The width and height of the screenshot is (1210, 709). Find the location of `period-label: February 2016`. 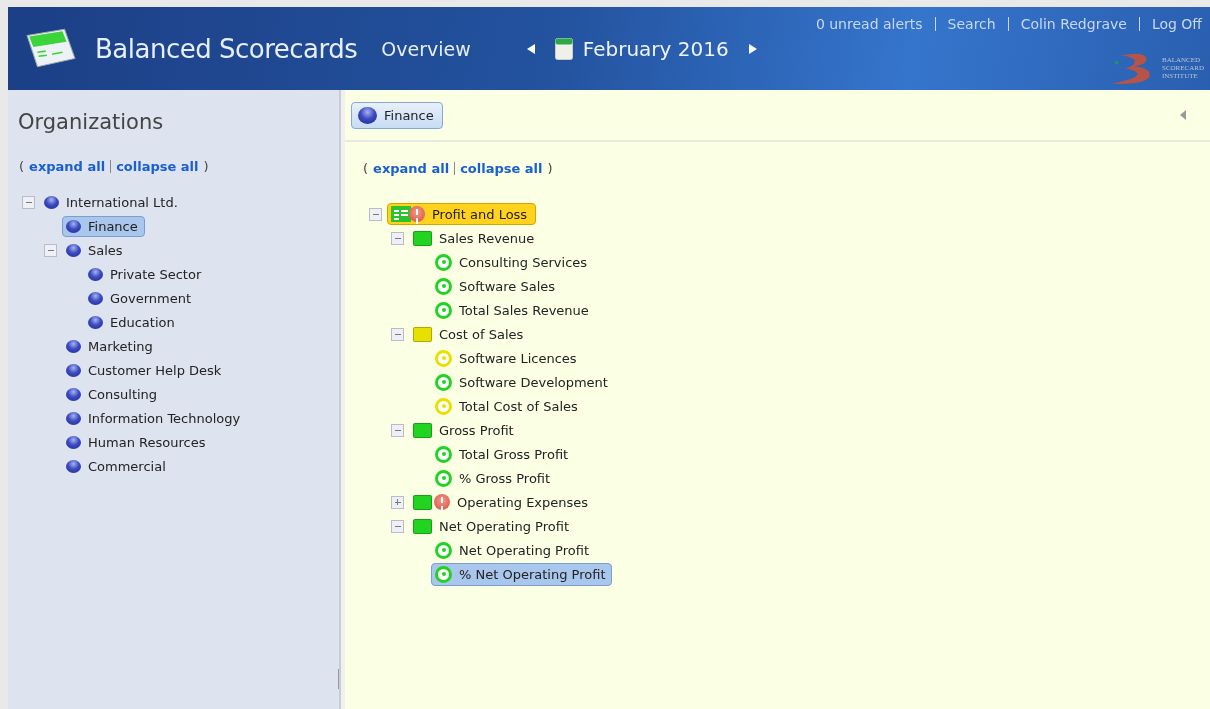

period-label: February 2016 is located at coordinates (655, 48).